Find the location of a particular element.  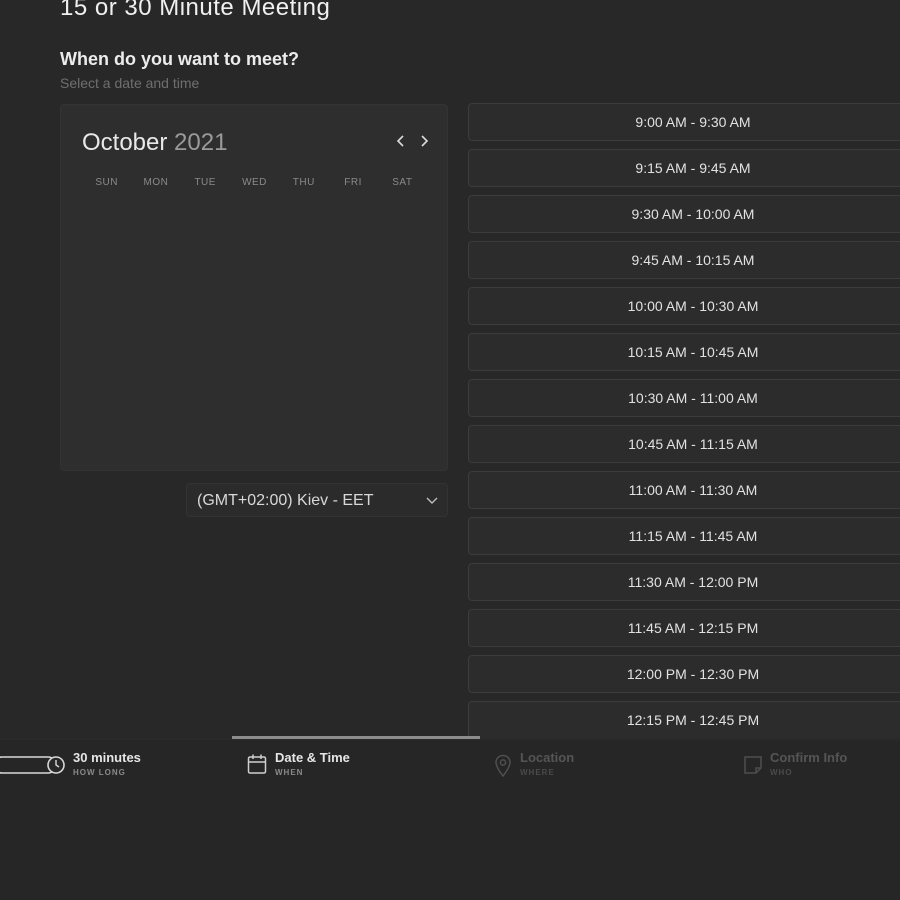

next-month-button is located at coordinates (424, 141).